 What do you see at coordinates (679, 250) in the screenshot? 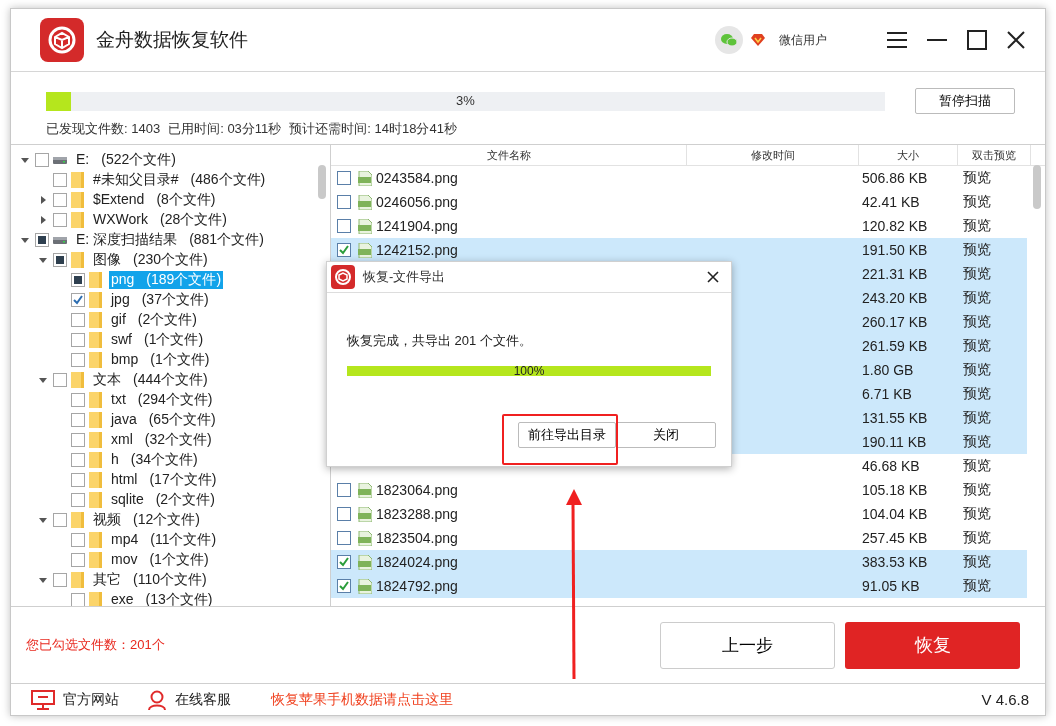
I see `file-row: 1242152.png 191.50 KB 预览` at bounding box center [679, 250].